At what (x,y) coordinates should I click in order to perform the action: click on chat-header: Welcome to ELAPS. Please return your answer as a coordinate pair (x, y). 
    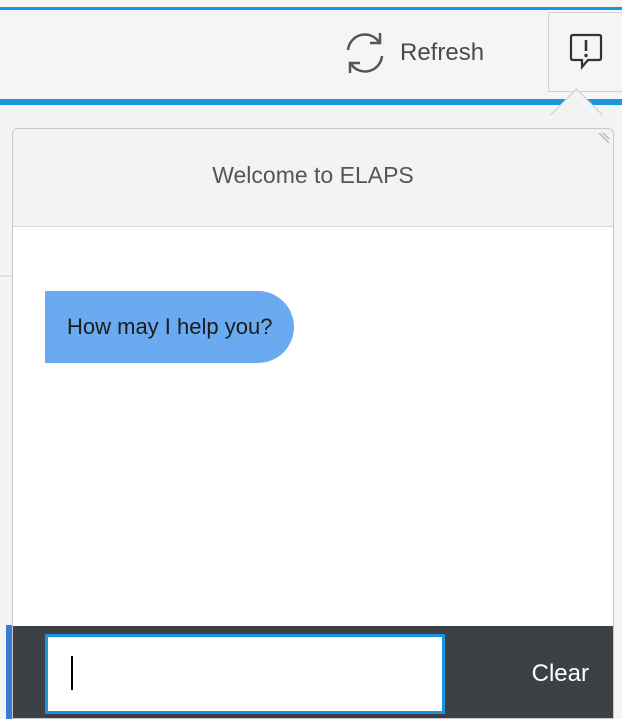
    Looking at the image, I should click on (313, 178).